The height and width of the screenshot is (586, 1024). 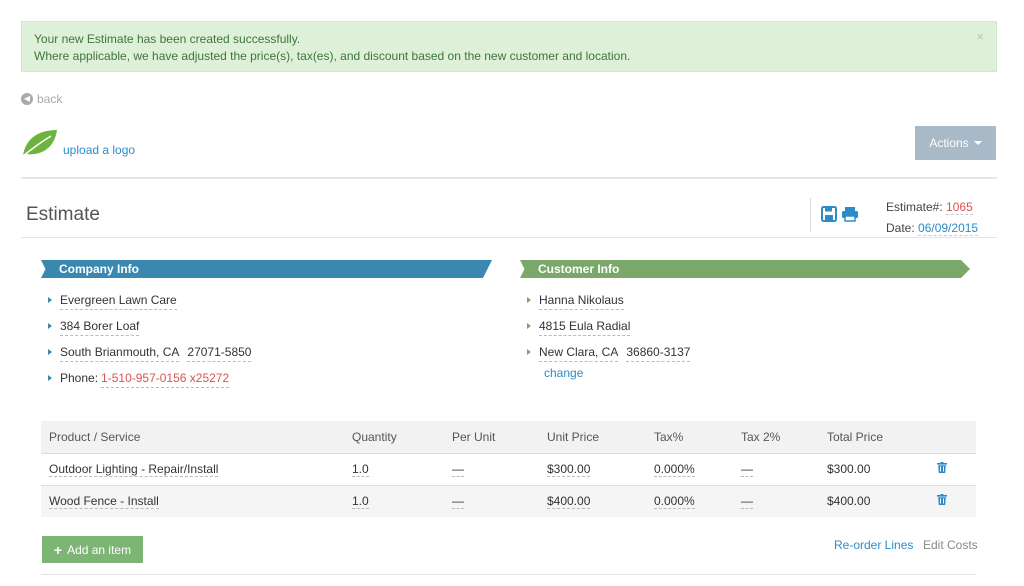 What do you see at coordinates (27, 99) in the screenshot?
I see `back-icon: ◀` at bounding box center [27, 99].